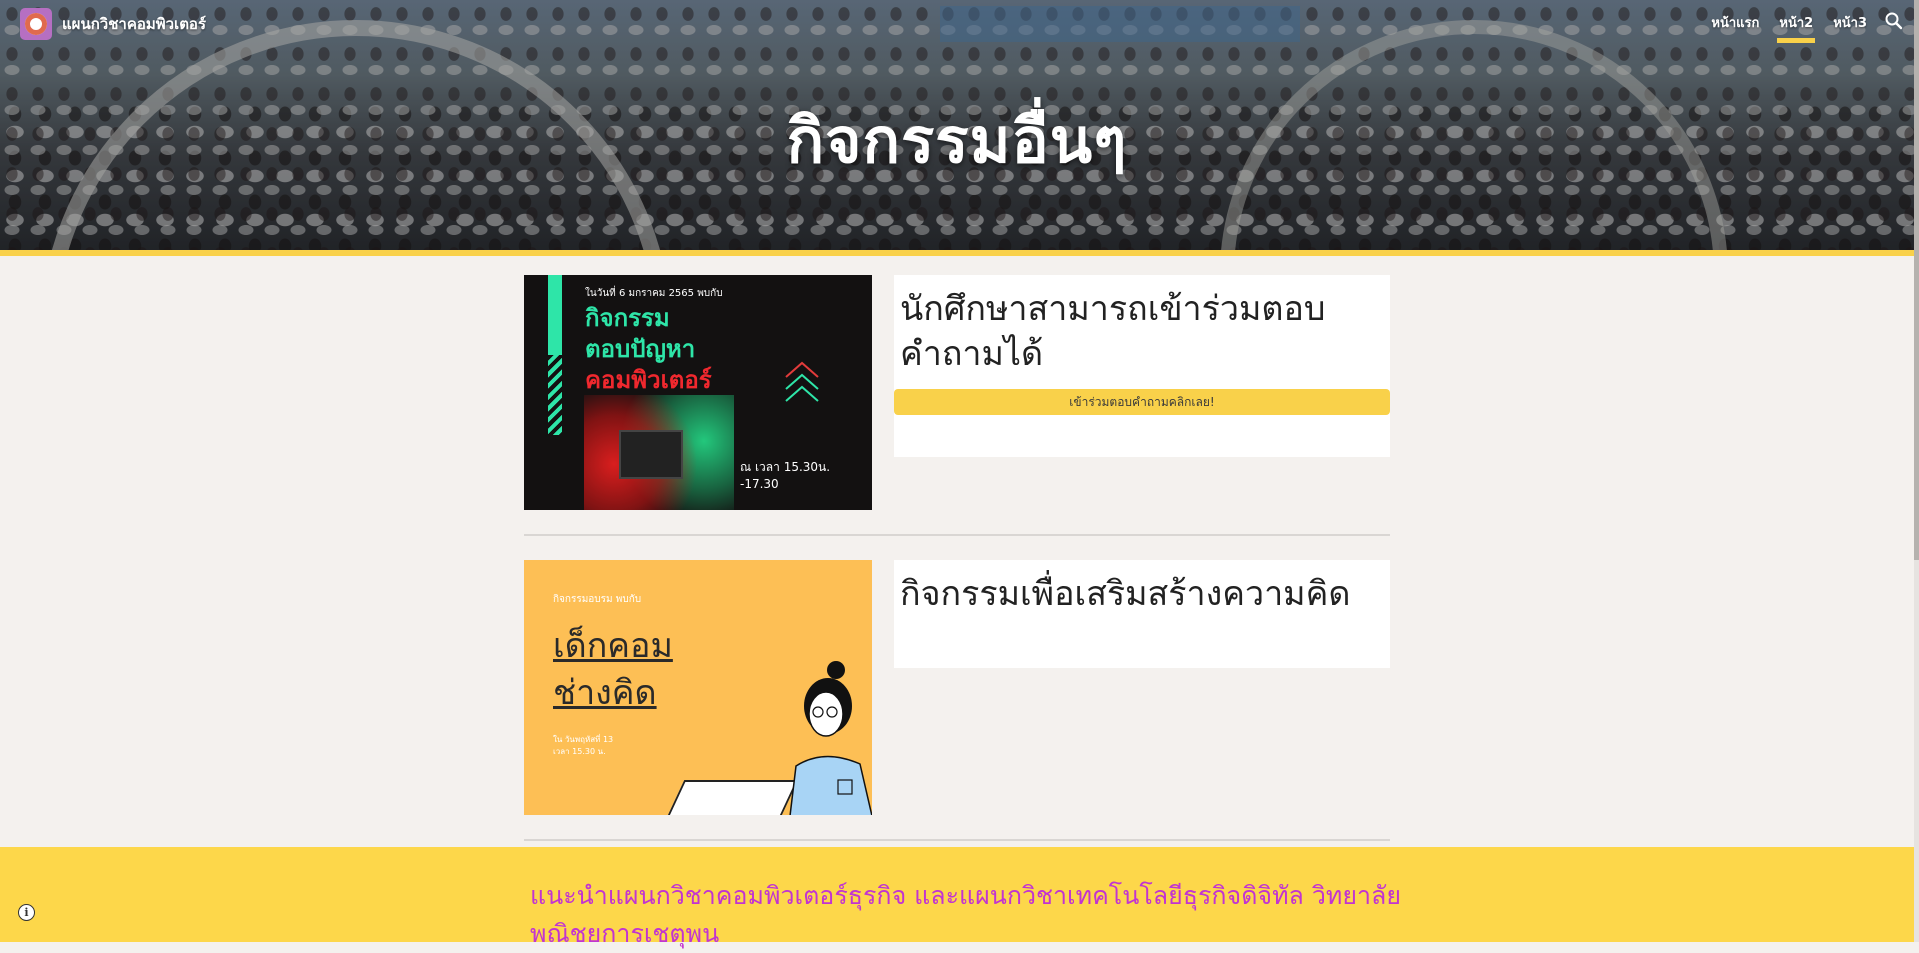  What do you see at coordinates (627, 318) in the screenshot?
I see `poster-headline-line1: กิจกรรม` at bounding box center [627, 318].